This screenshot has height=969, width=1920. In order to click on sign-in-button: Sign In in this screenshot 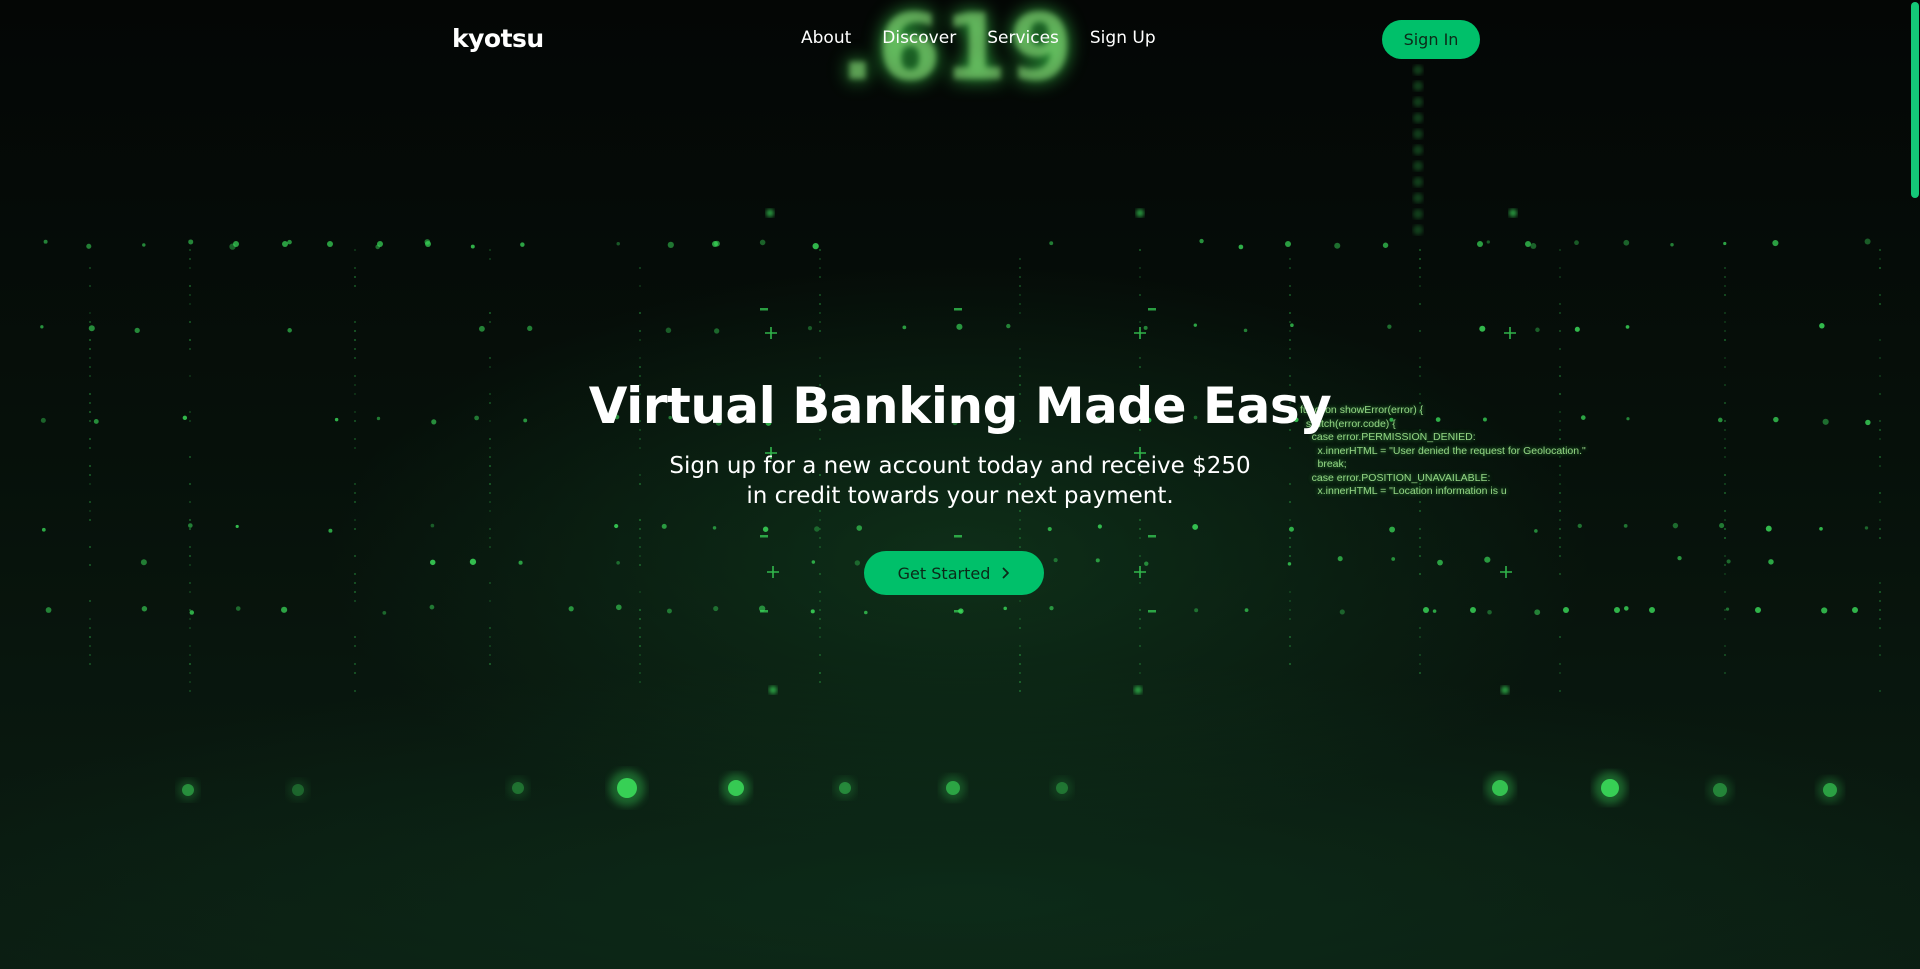, I will do `click(1431, 39)`.